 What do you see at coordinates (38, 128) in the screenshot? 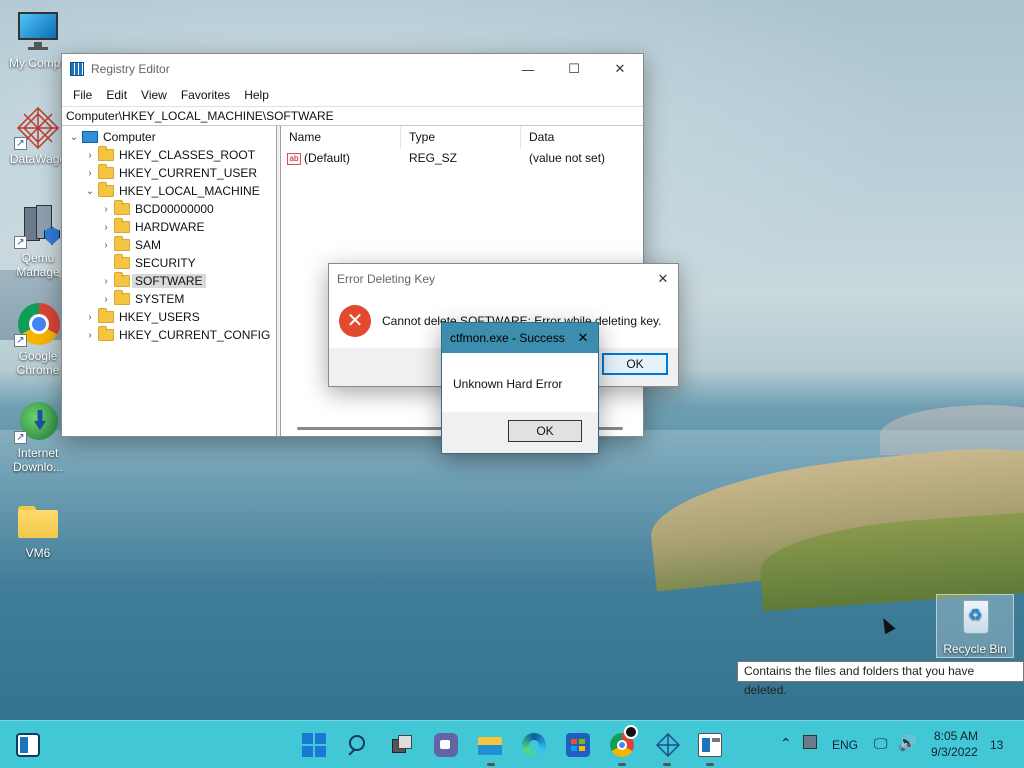
I see `datawagon-icon: ↗` at bounding box center [38, 128].